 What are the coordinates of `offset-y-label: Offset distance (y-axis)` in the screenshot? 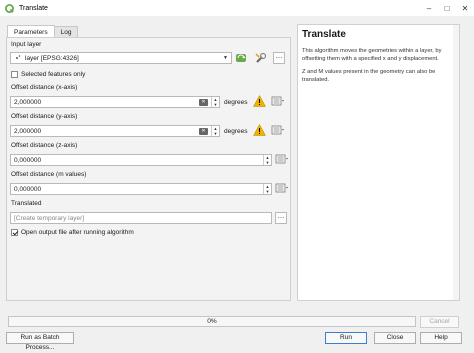 It's located at (44, 116).